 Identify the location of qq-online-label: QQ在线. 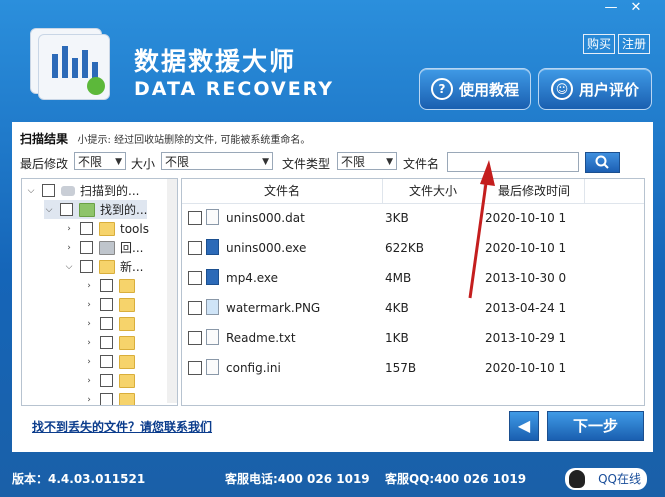
(619, 479).